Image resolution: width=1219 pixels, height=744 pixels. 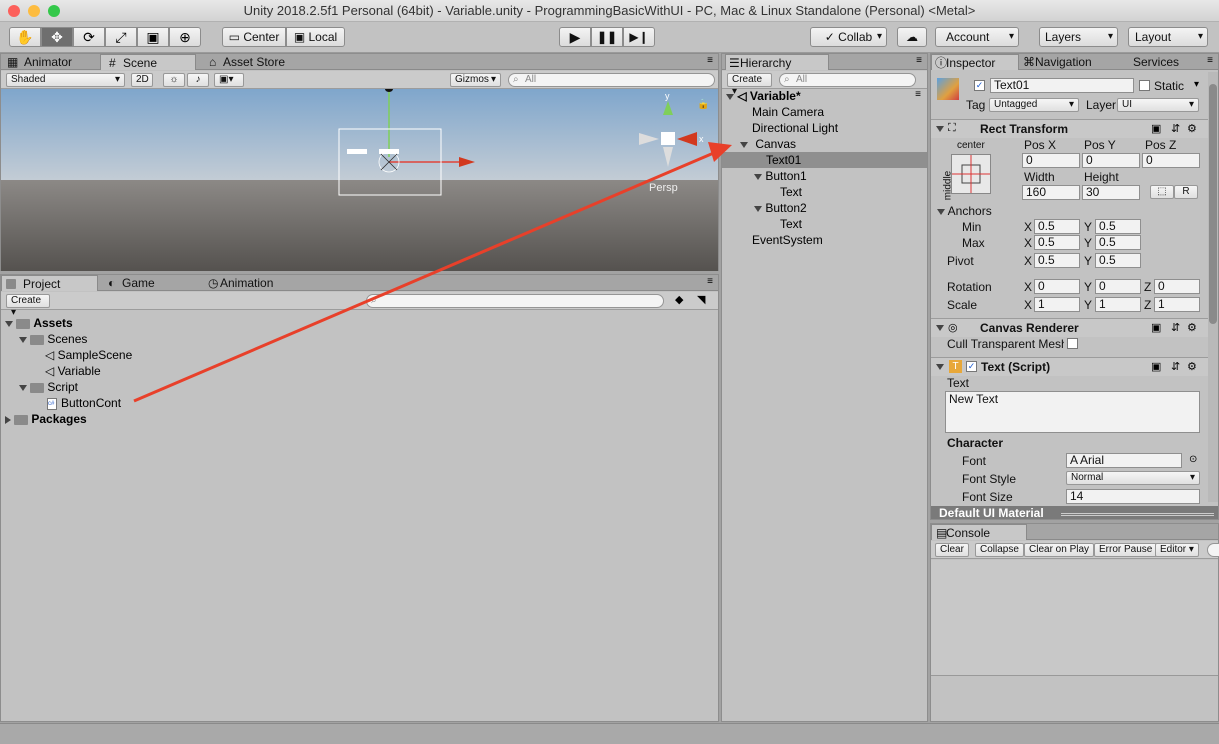 I want to click on console-clear-button: Clear, so click(x=952, y=550).